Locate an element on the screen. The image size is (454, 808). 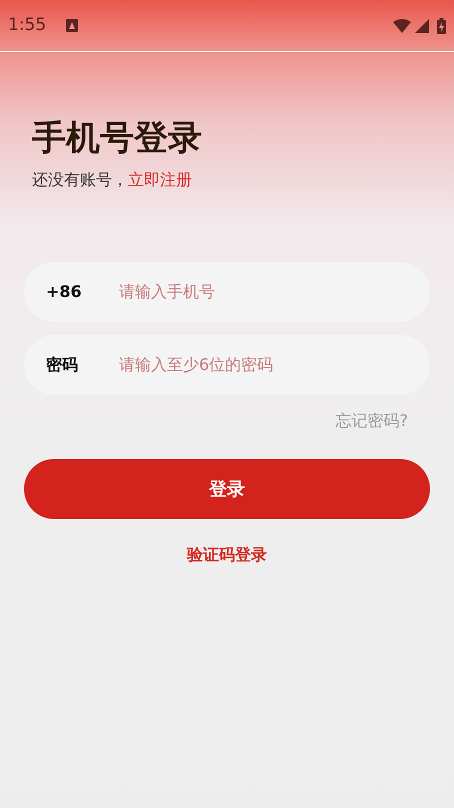
text-field: 密码 请输入至少6位的密码 is located at coordinates (227, 365).